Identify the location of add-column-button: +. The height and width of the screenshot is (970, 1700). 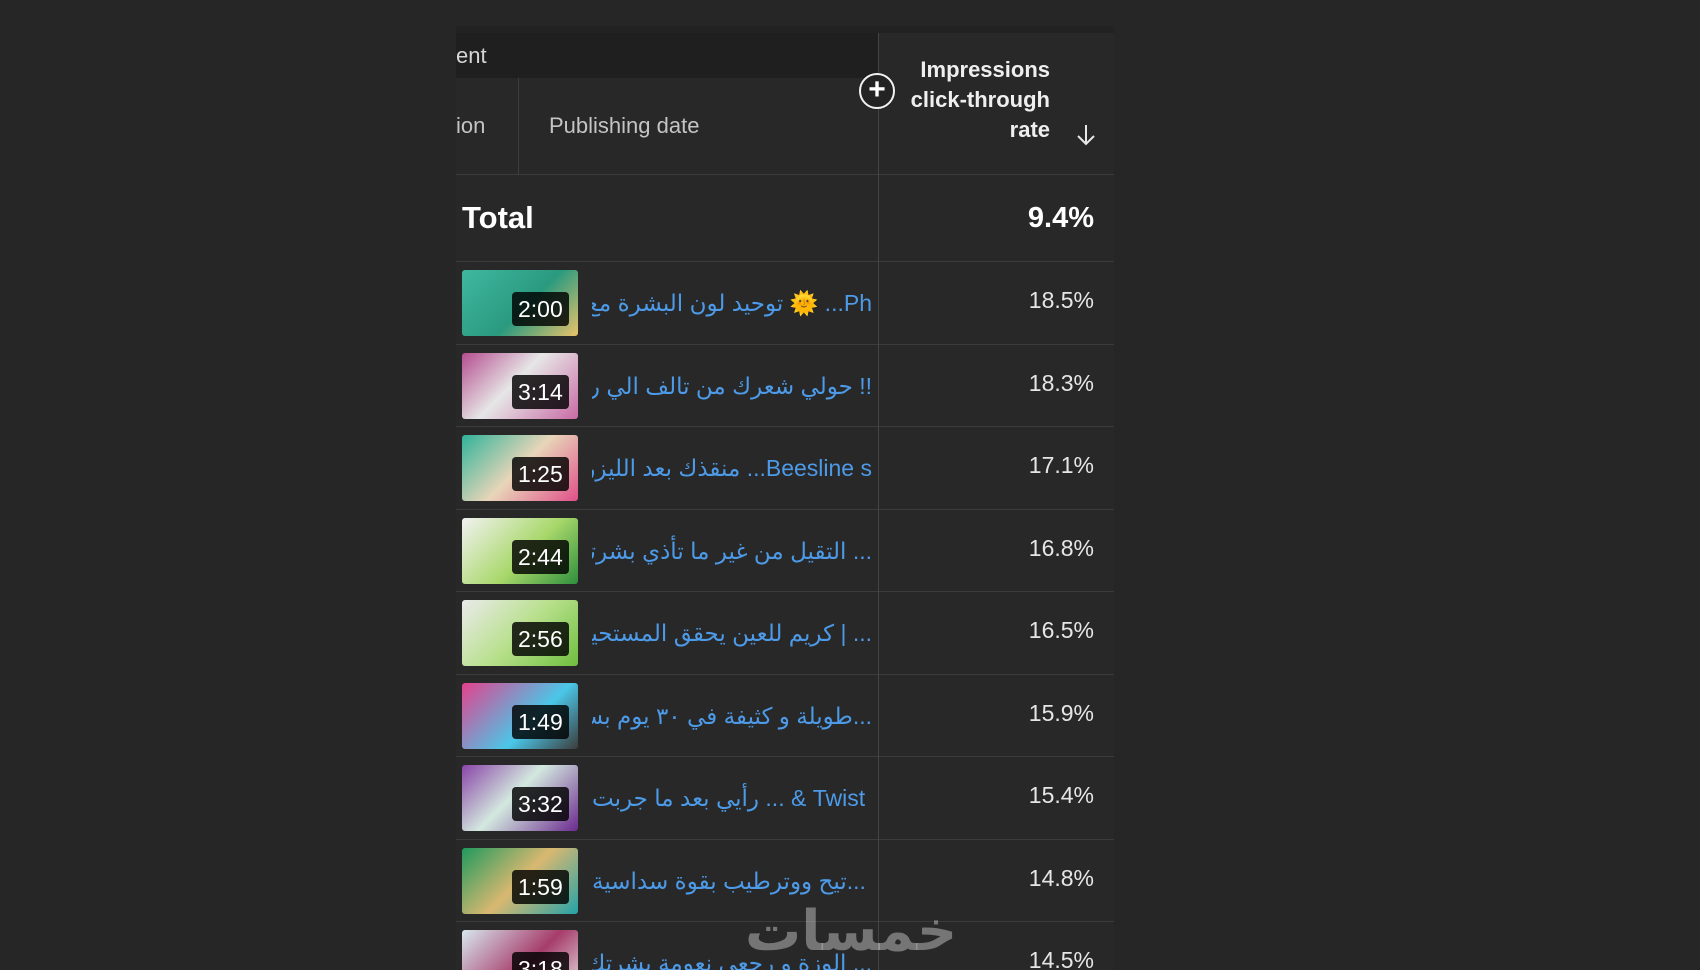
(877, 91).